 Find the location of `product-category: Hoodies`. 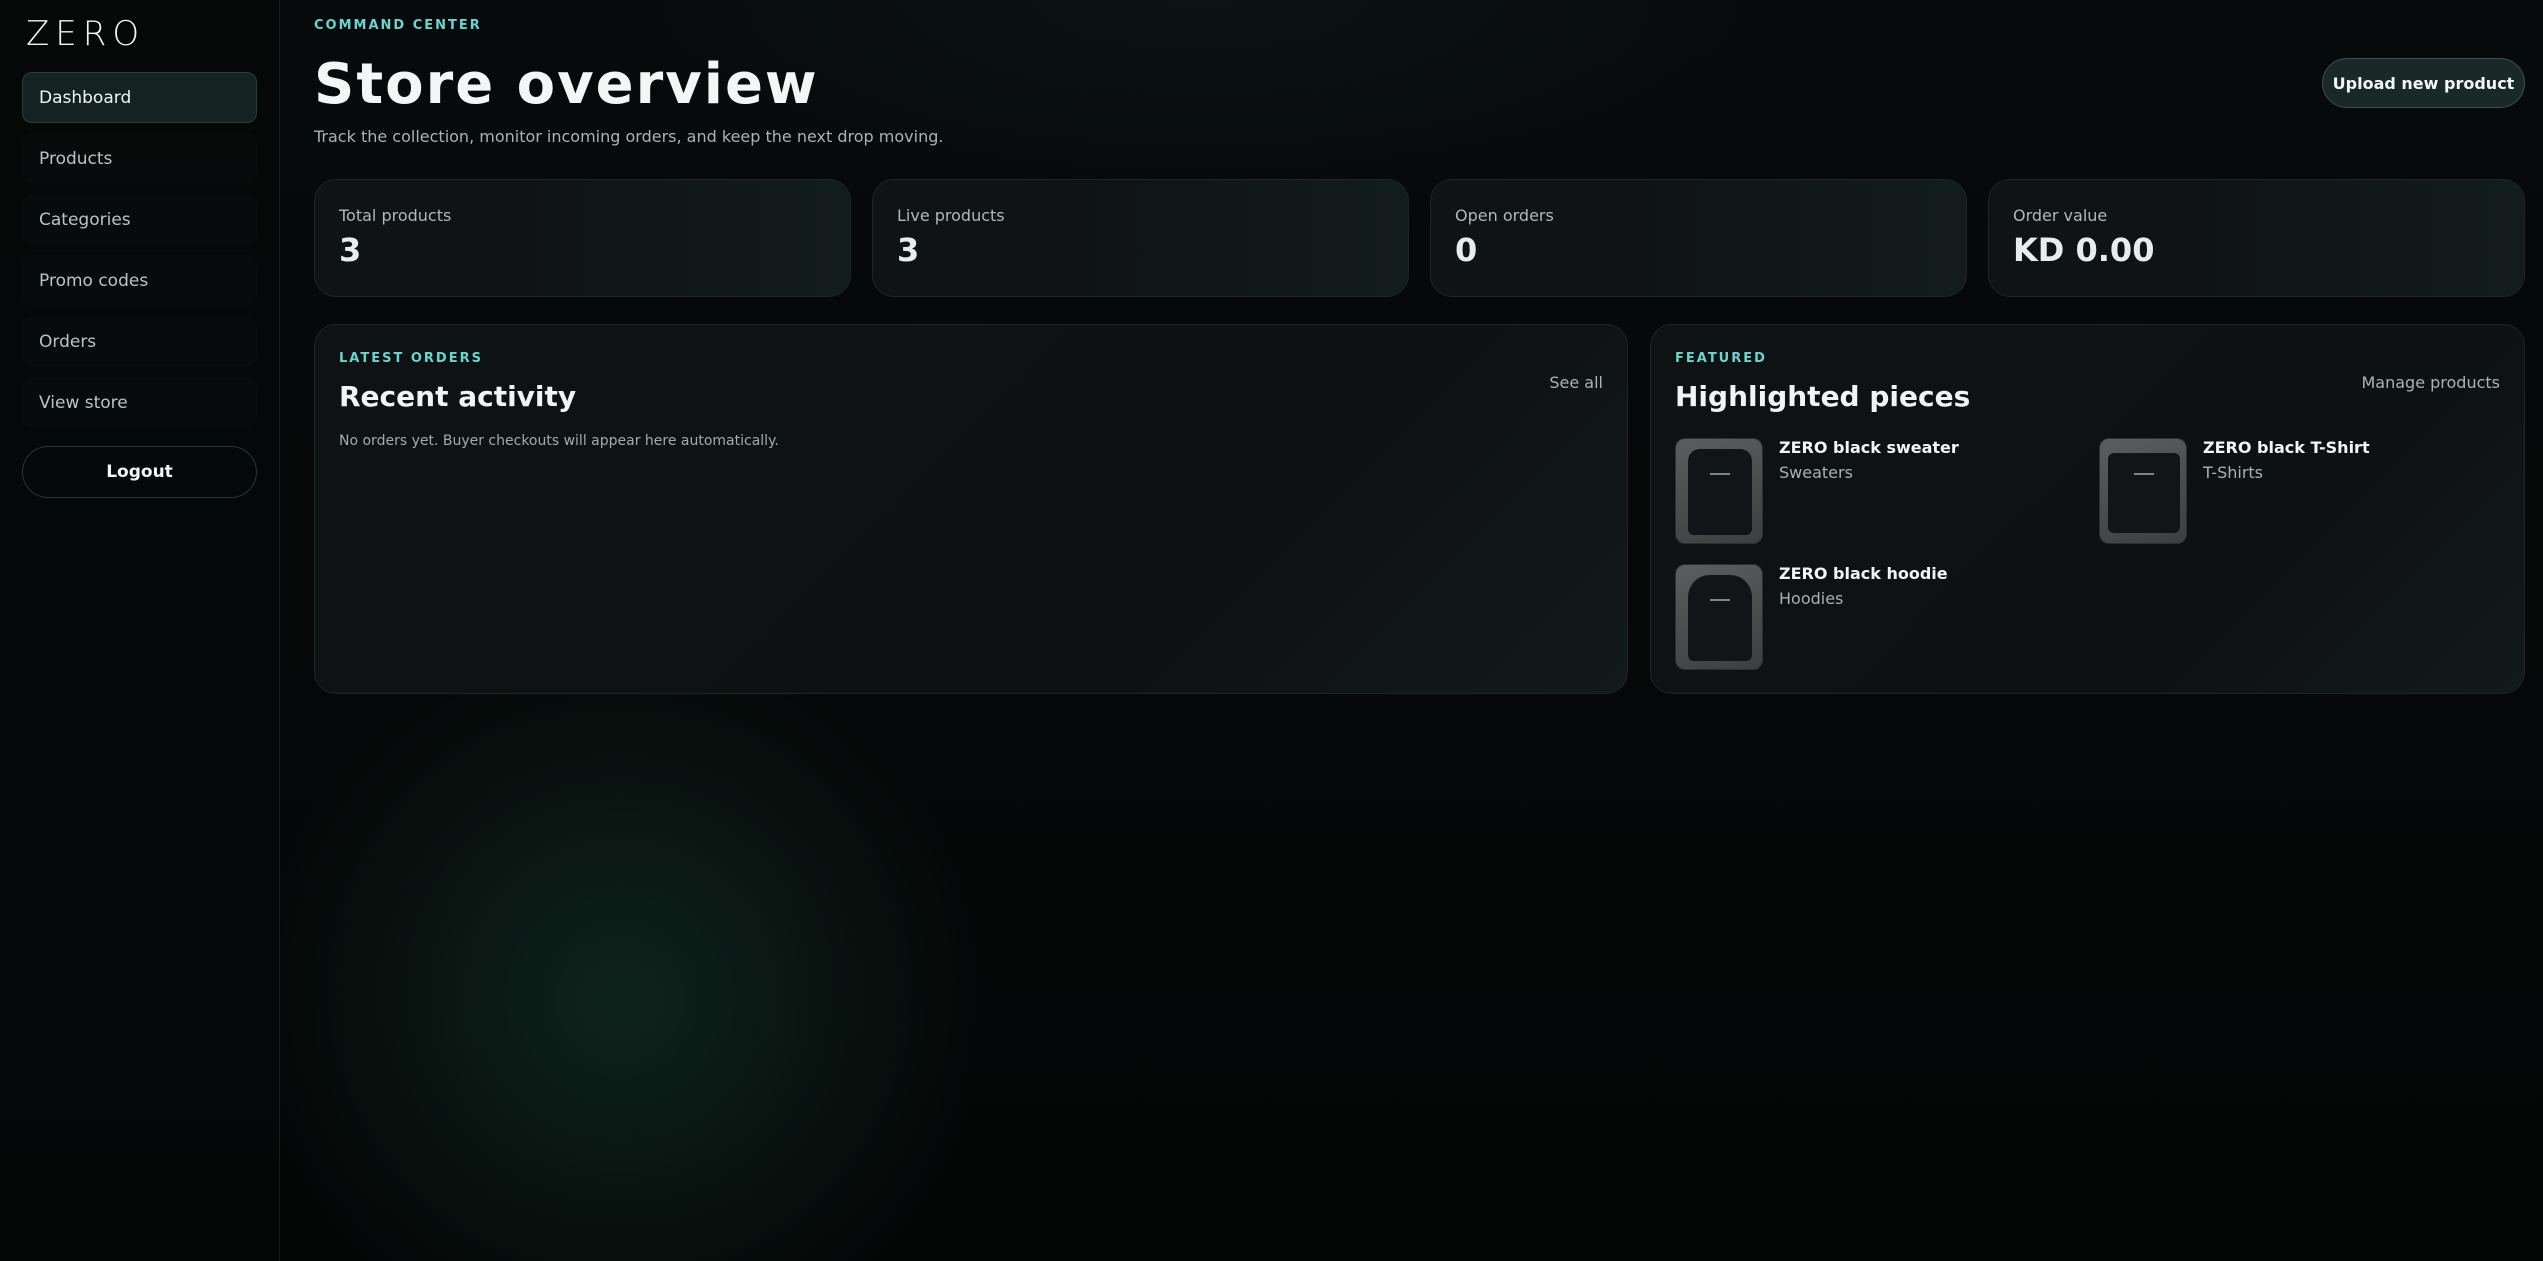

product-category: Hoodies is located at coordinates (1811, 598).